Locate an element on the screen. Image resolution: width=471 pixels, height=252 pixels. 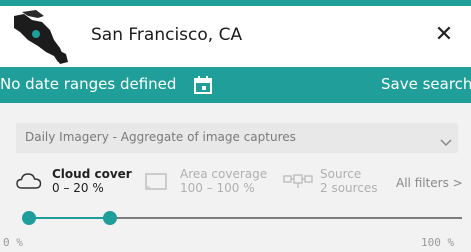
cloud-cover-title: Cloud cover is located at coordinates (92, 174).